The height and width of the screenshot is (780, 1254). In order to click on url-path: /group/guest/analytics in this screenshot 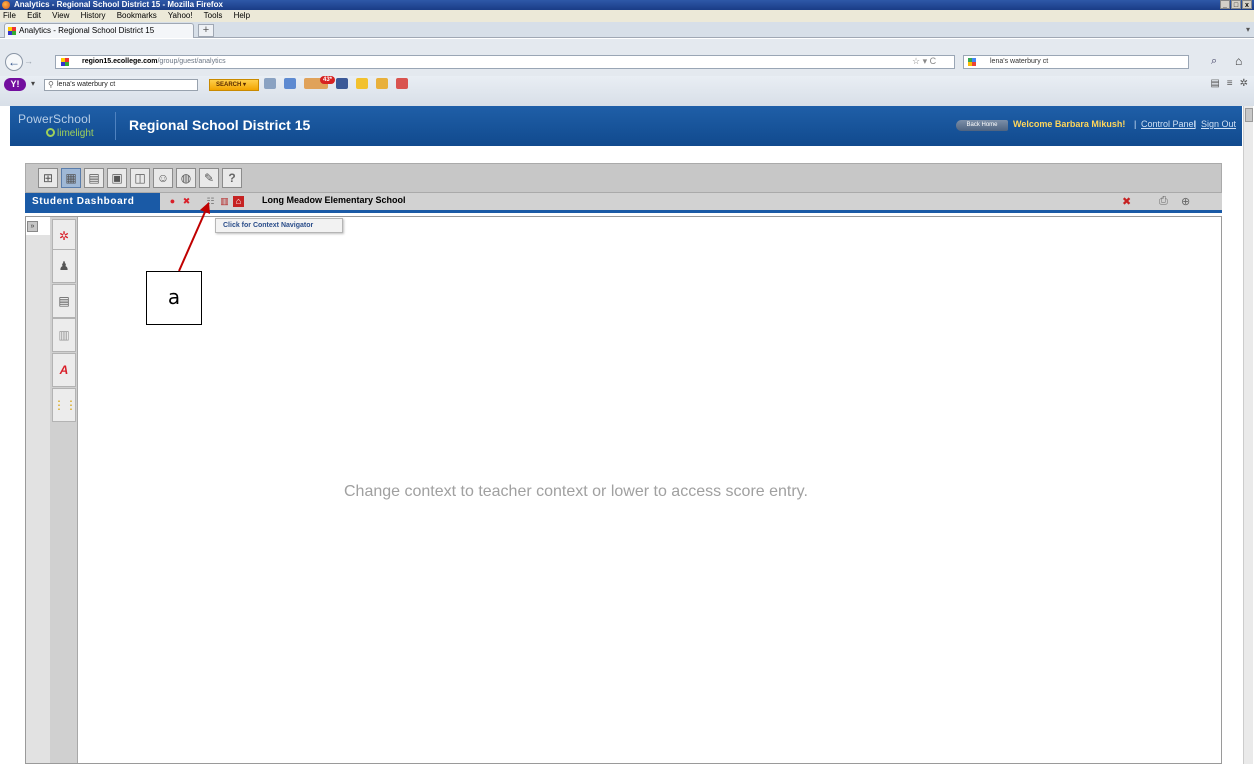, I will do `click(191, 61)`.